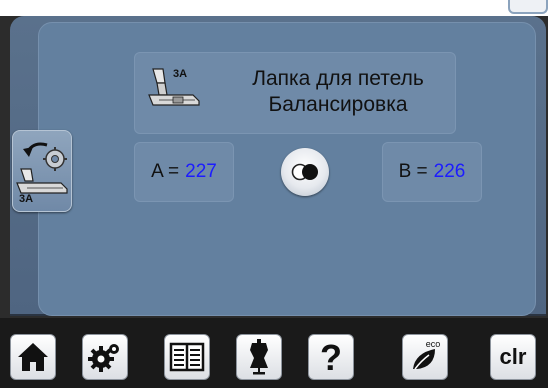 Image resolution: width=548 pixels, height=388 pixels. I want to click on clr-button: clr, so click(513, 357).